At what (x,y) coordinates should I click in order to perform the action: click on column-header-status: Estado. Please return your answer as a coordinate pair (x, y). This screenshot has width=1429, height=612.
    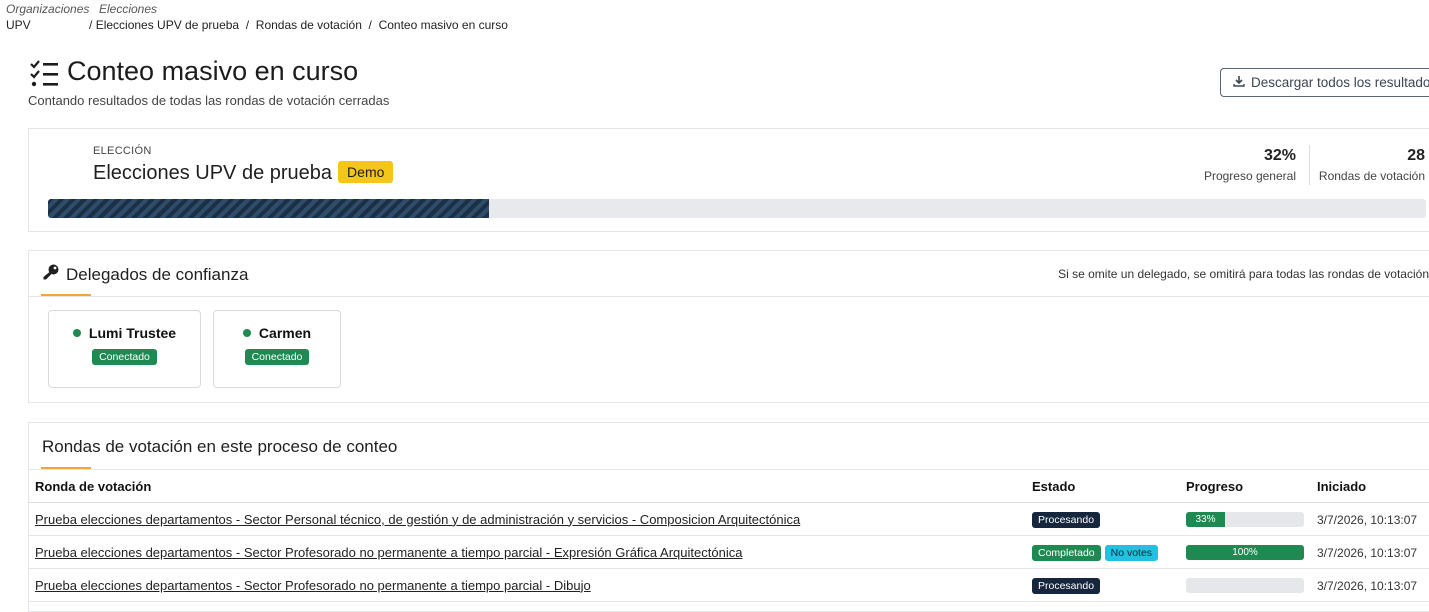
    Looking at the image, I should click on (1109, 486).